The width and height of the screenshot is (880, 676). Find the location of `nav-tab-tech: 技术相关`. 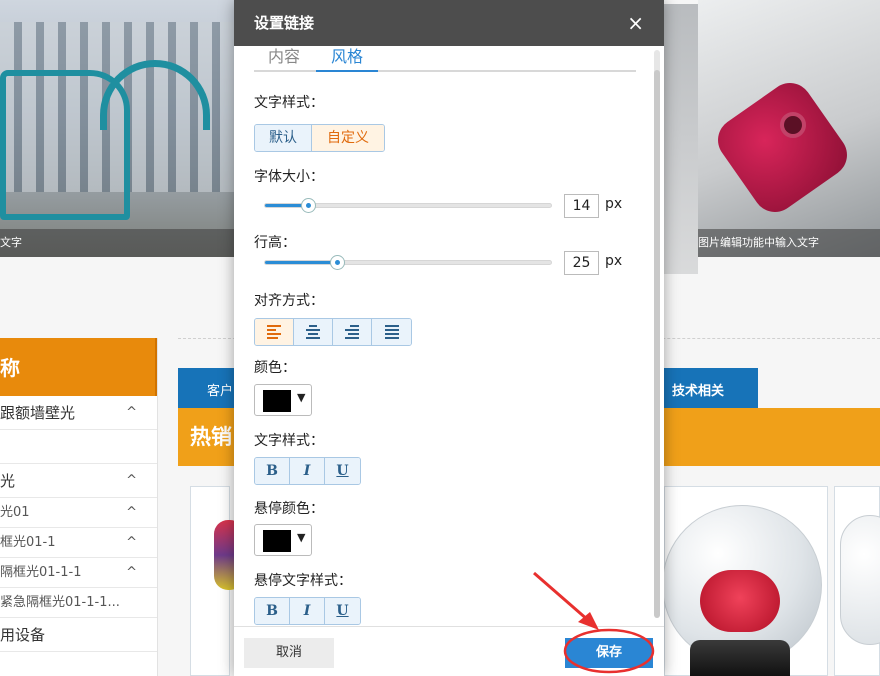

nav-tab-tech: 技术相关 is located at coordinates (698, 389).